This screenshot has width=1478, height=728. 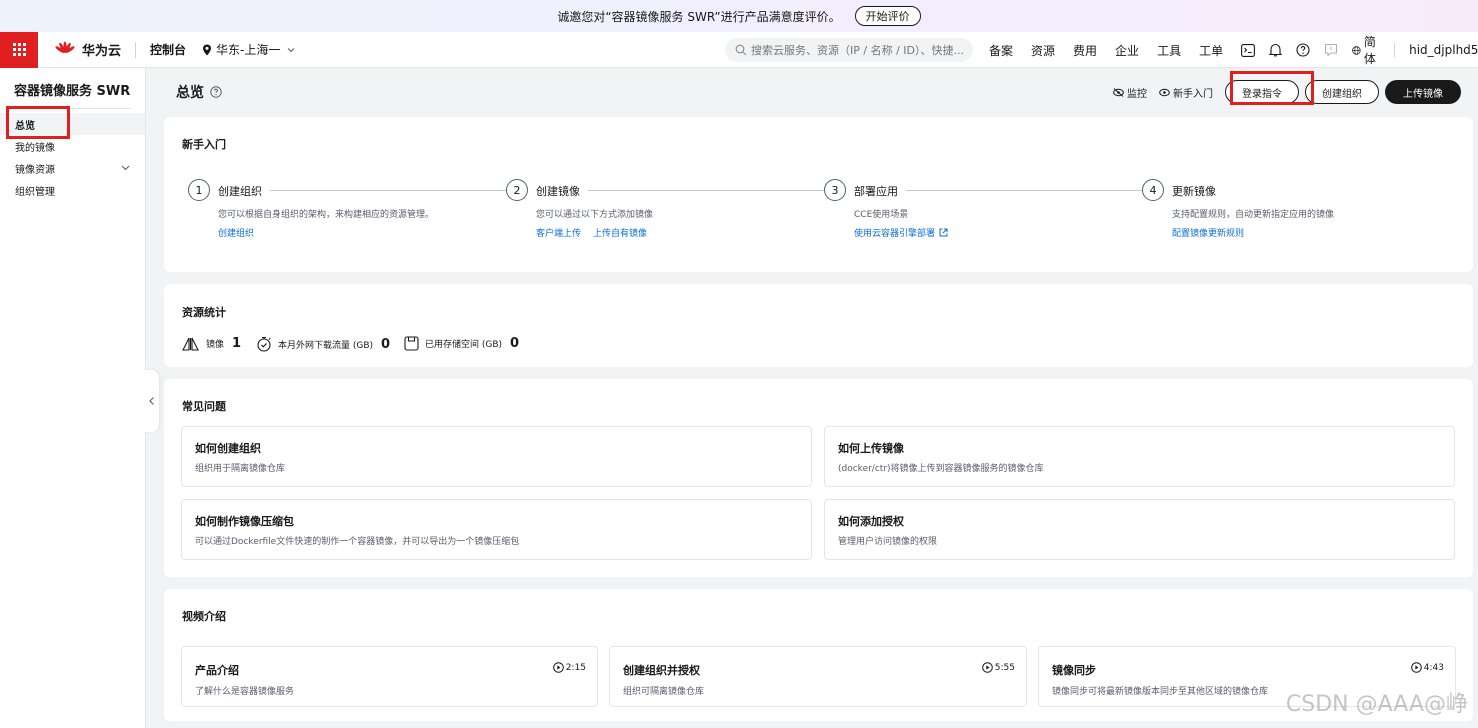 What do you see at coordinates (1303, 50) in the screenshot?
I see `help-icon` at bounding box center [1303, 50].